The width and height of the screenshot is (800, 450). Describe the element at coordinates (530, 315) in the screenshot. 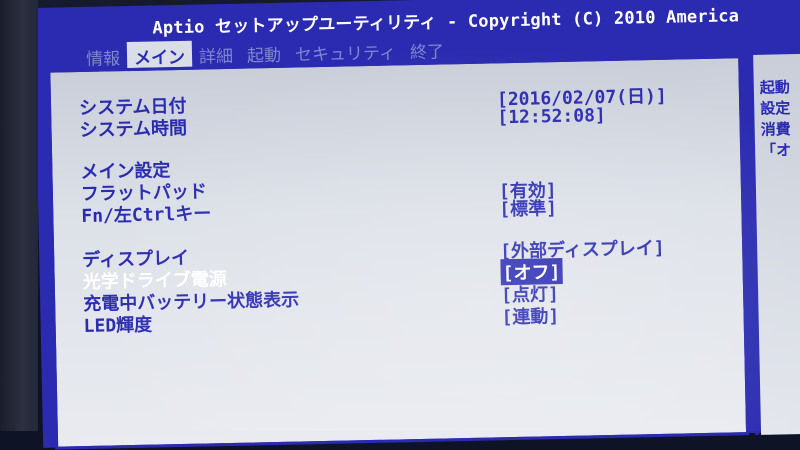

I see `led-brightness-value: [連動]` at that location.